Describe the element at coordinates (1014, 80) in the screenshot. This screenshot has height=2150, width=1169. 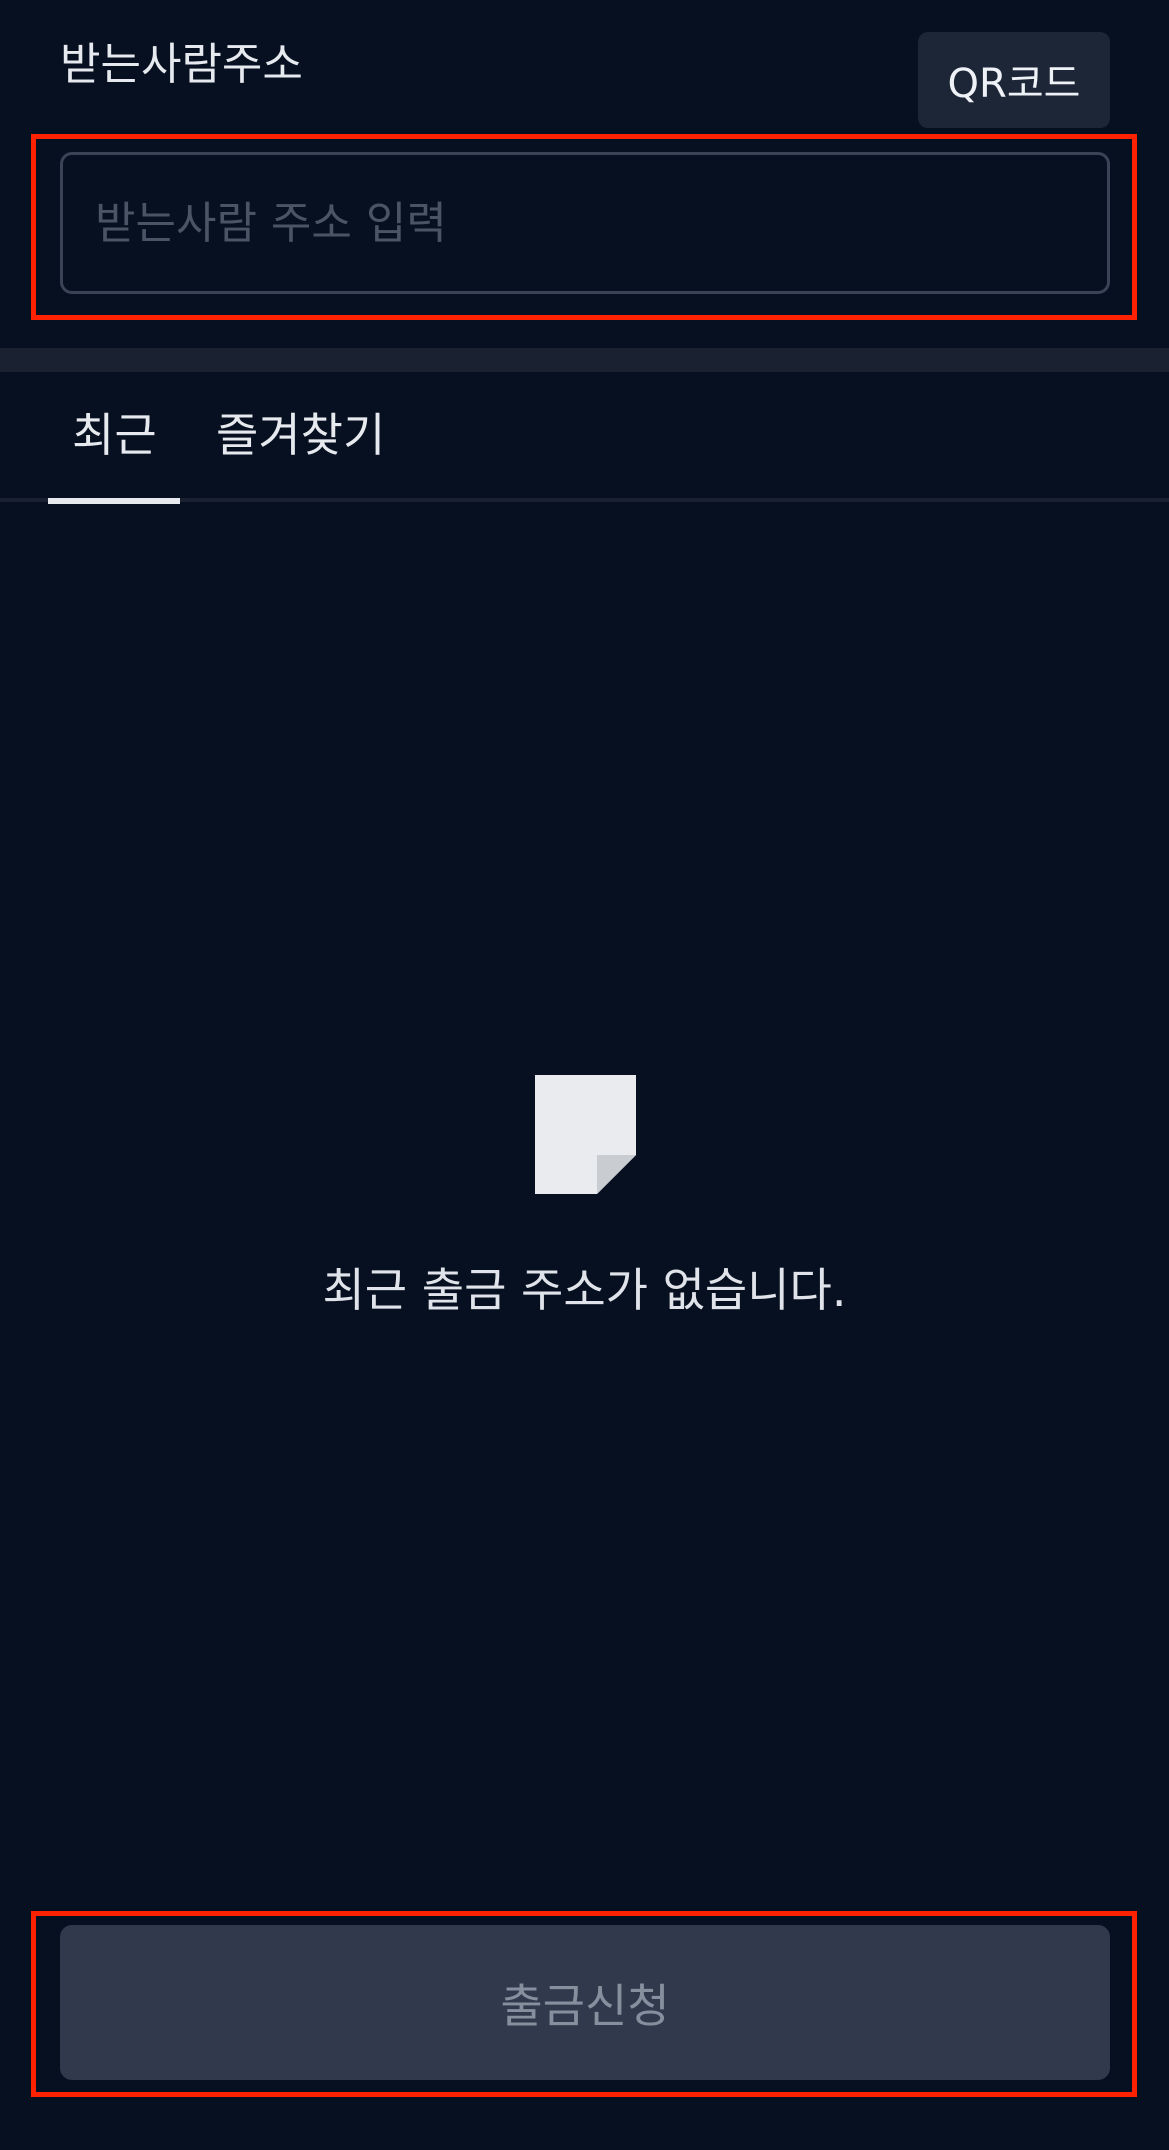
I see `qr-code-button: QR코드` at that location.